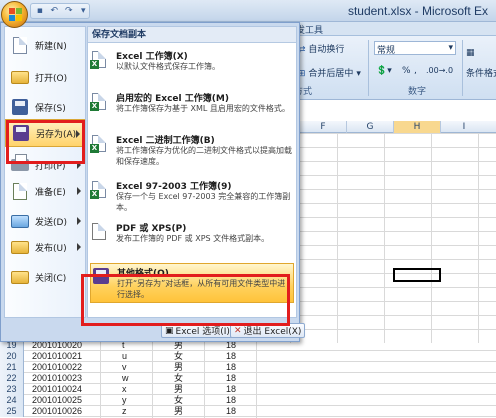  I want to click on office-logo-icon, so click(15, 14).